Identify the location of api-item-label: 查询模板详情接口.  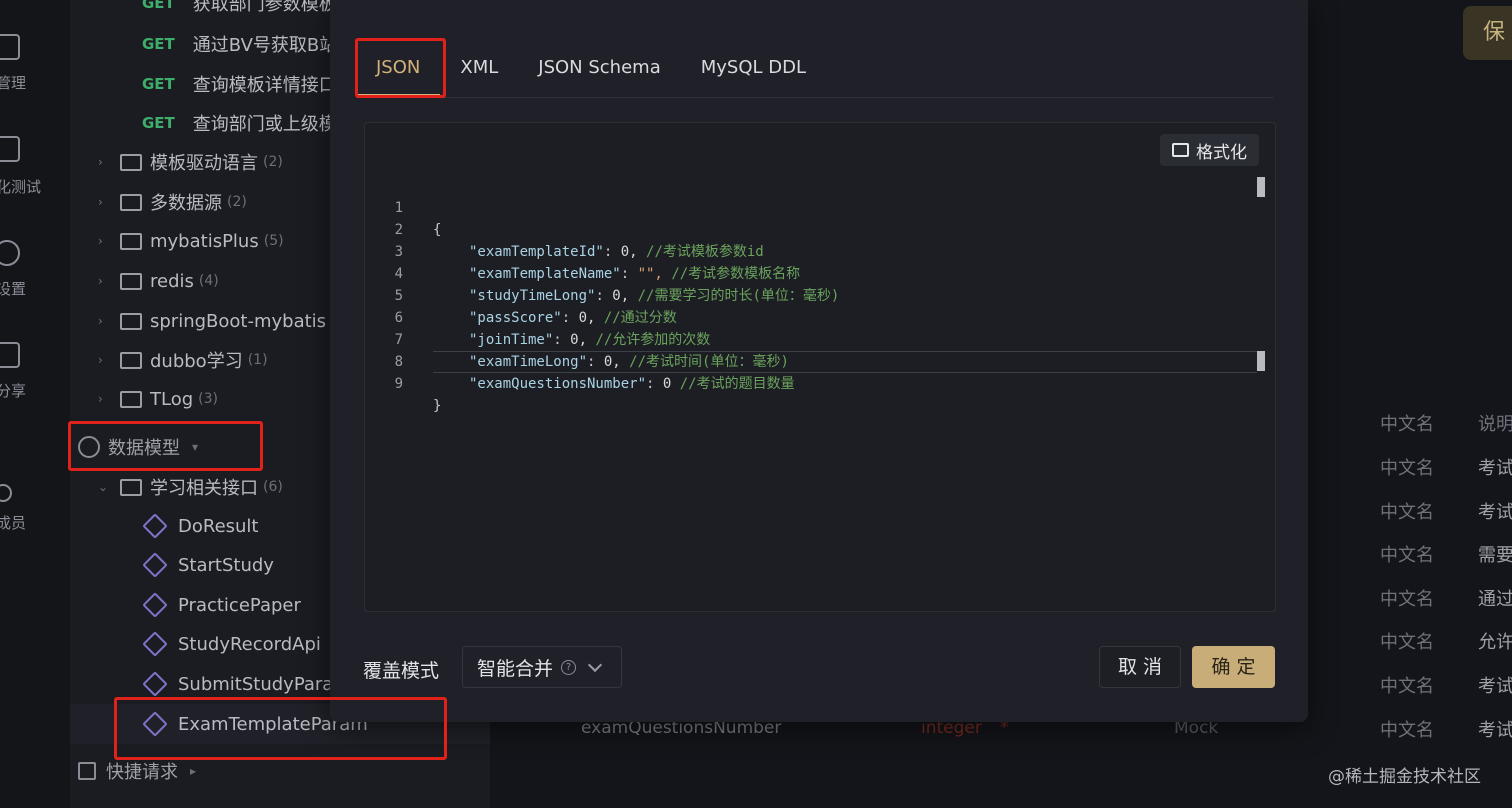
(264, 85).